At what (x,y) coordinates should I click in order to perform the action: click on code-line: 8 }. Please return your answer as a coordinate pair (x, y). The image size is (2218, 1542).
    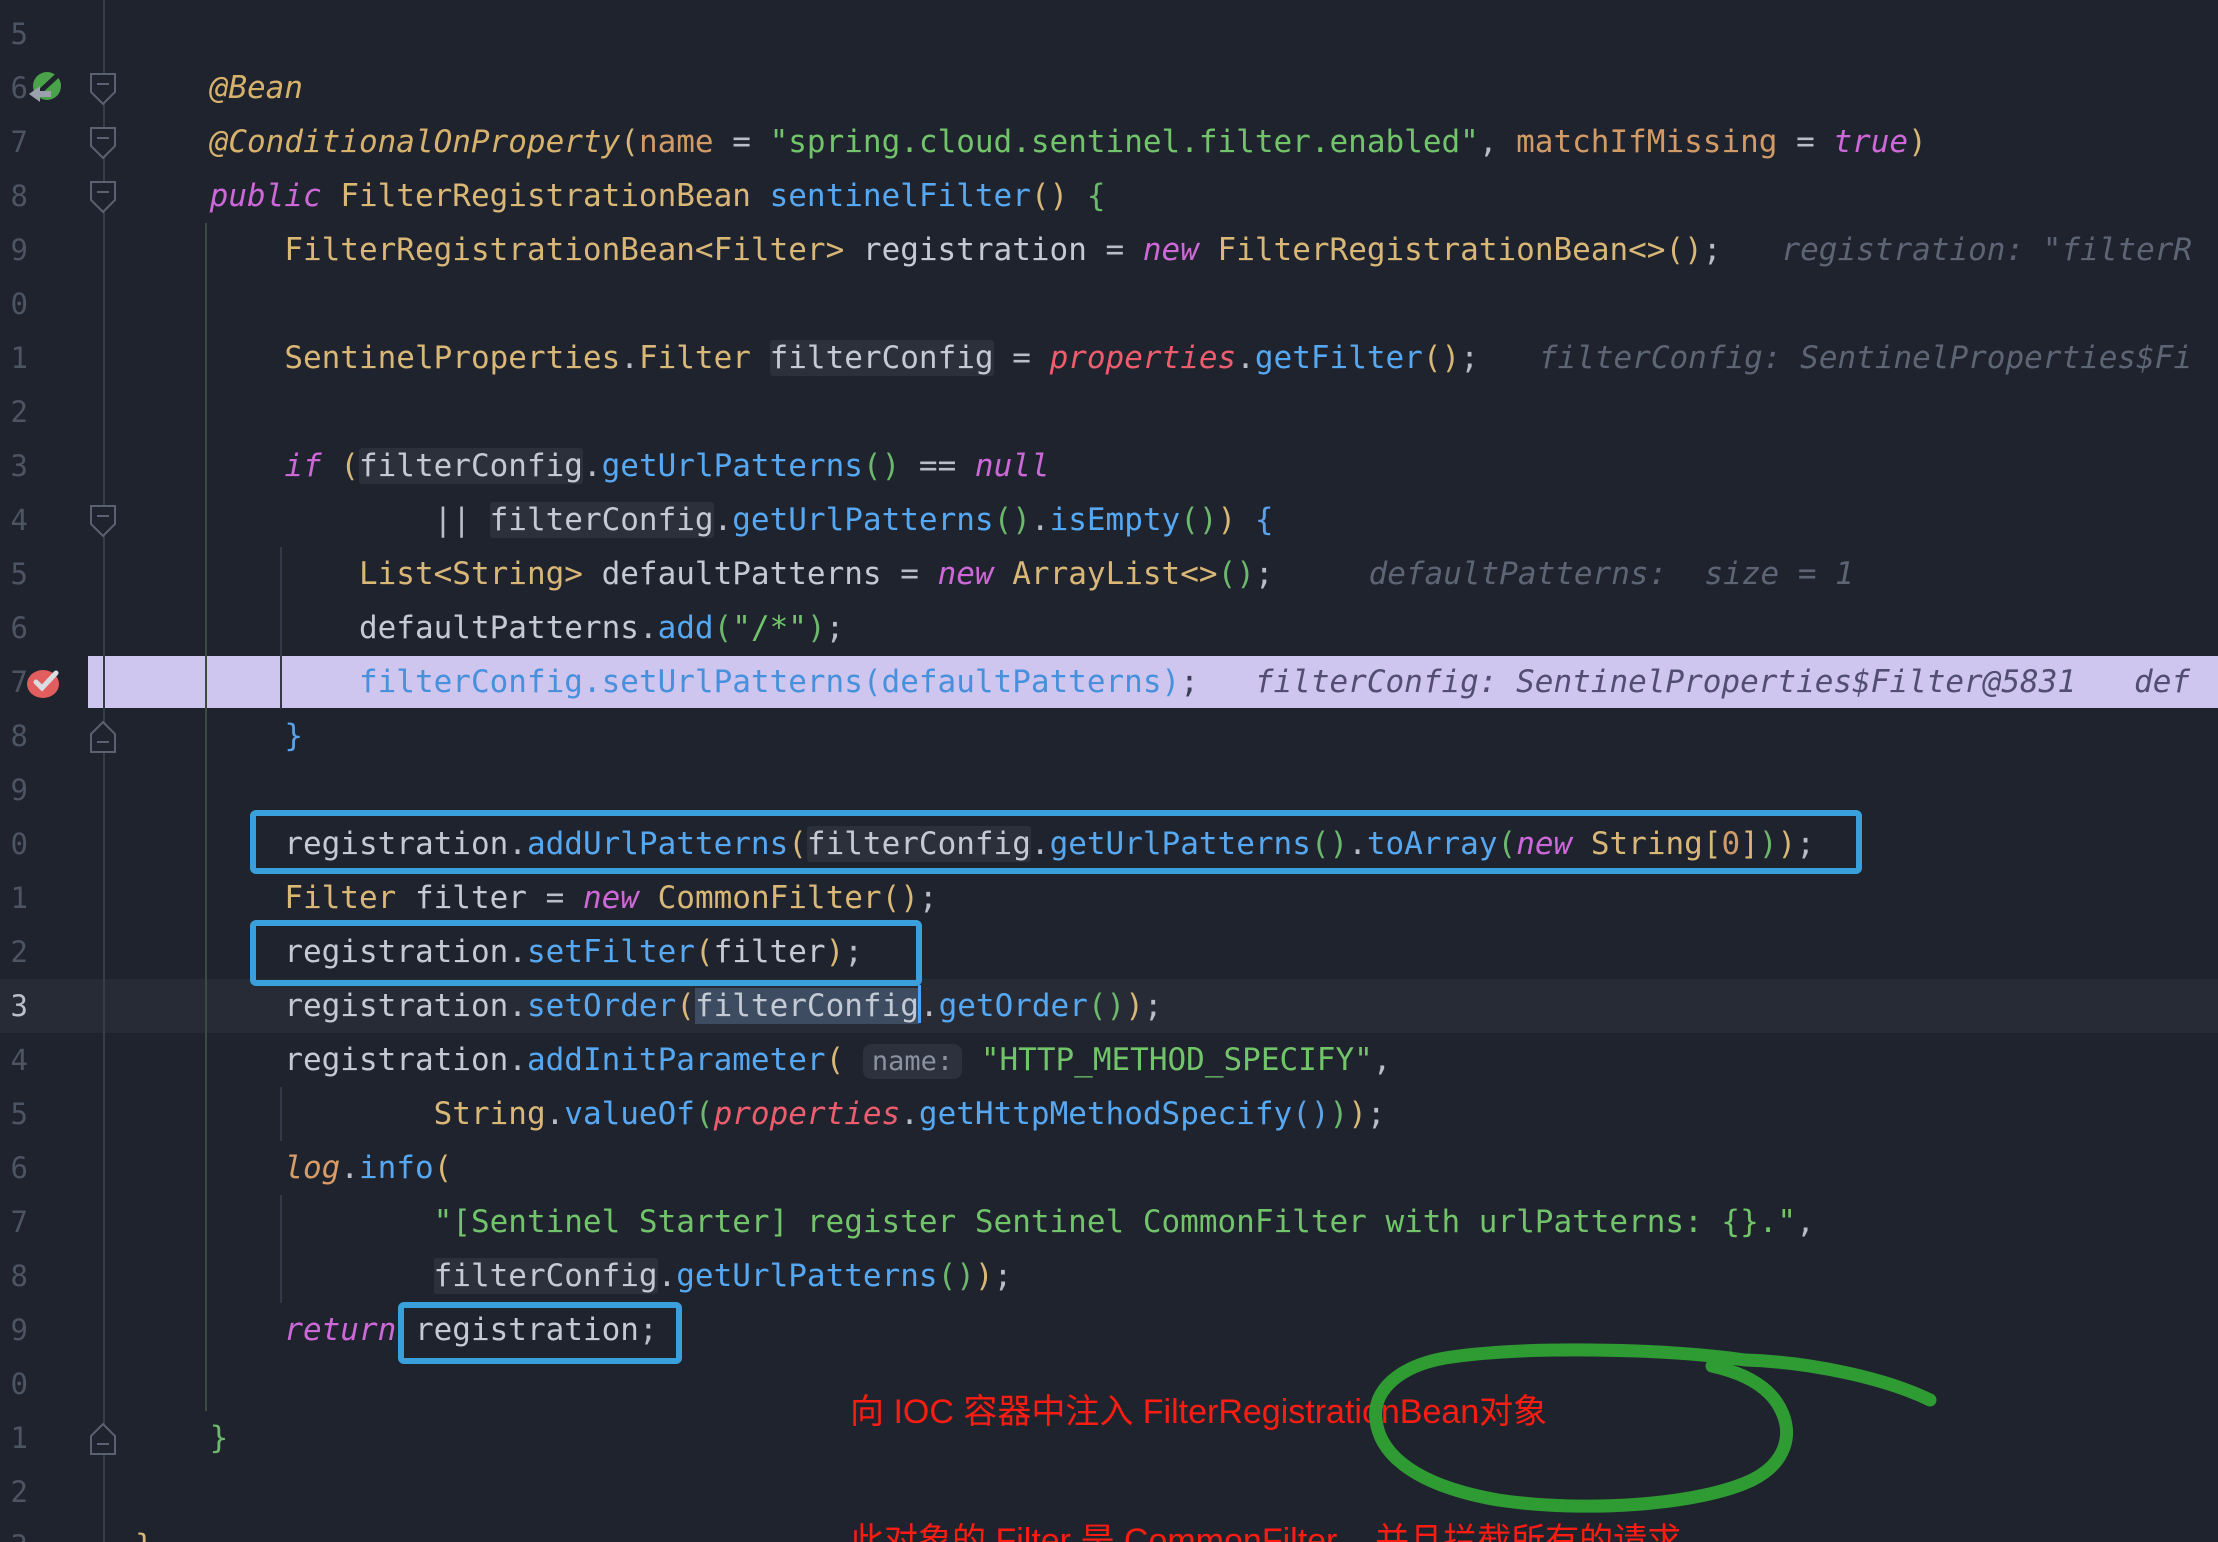
    Looking at the image, I should click on (1109, 736).